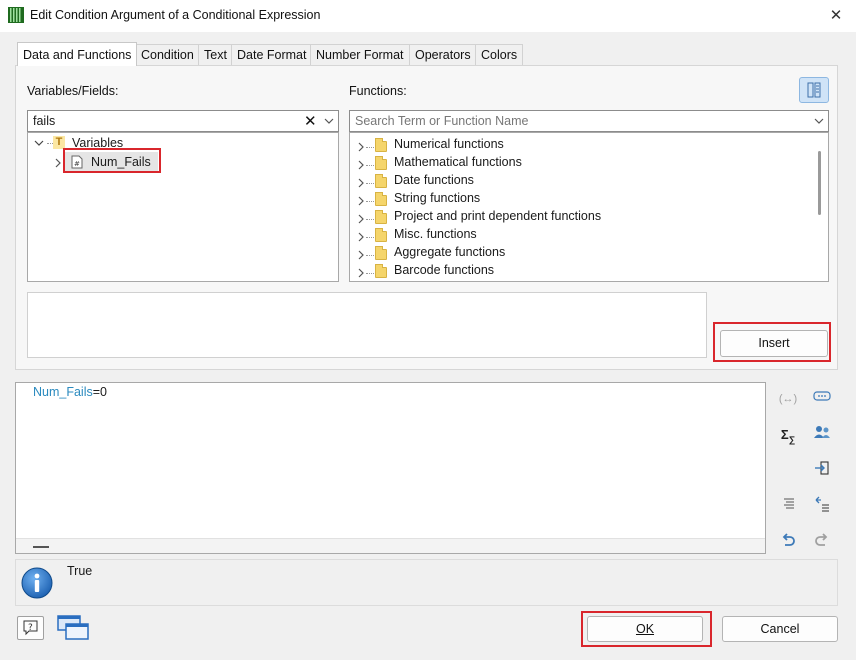 Image resolution: width=856 pixels, height=660 pixels. Describe the element at coordinates (426, 582) in the screenshot. I see `result-panel: True` at that location.